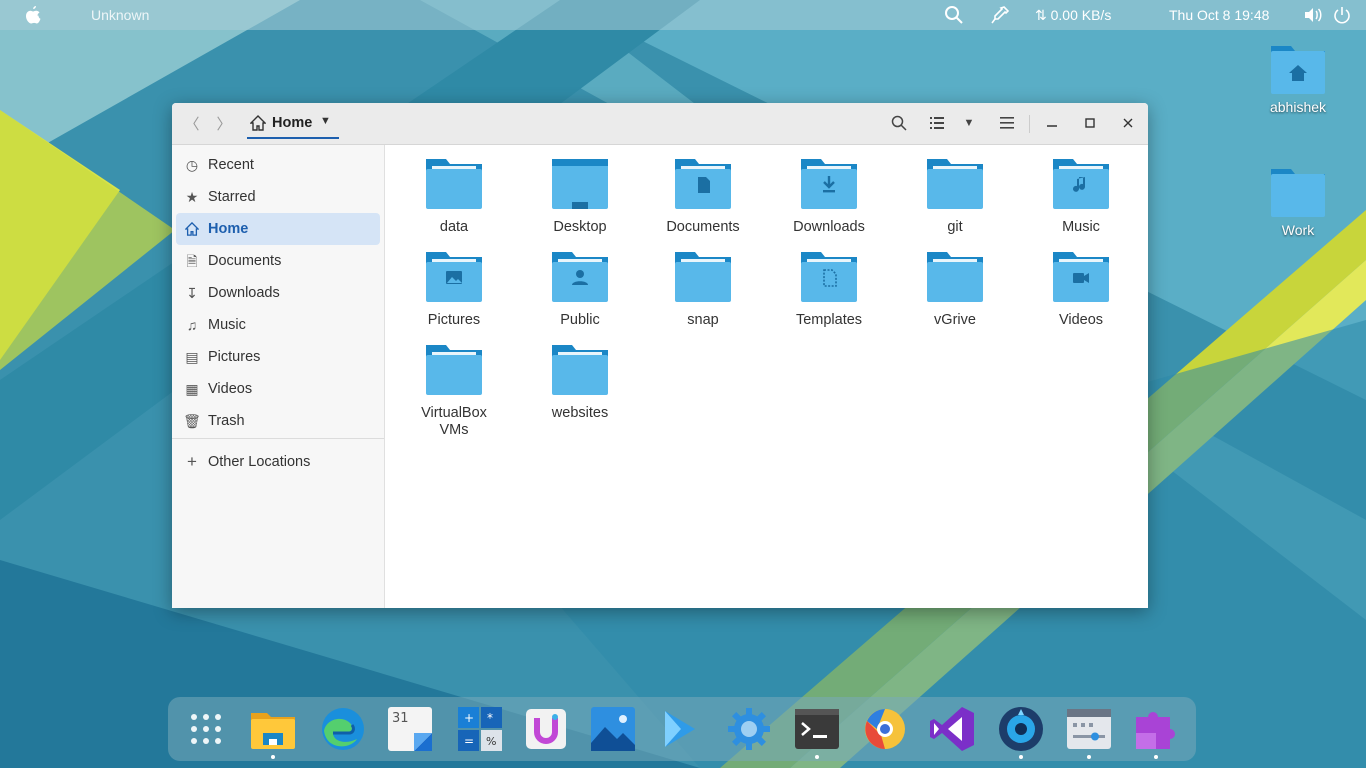 This screenshot has width=1366, height=768. What do you see at coordinates (192, 325) in the screenshot?
I see `music-icon: ♫` at bounding box center [192, 325].